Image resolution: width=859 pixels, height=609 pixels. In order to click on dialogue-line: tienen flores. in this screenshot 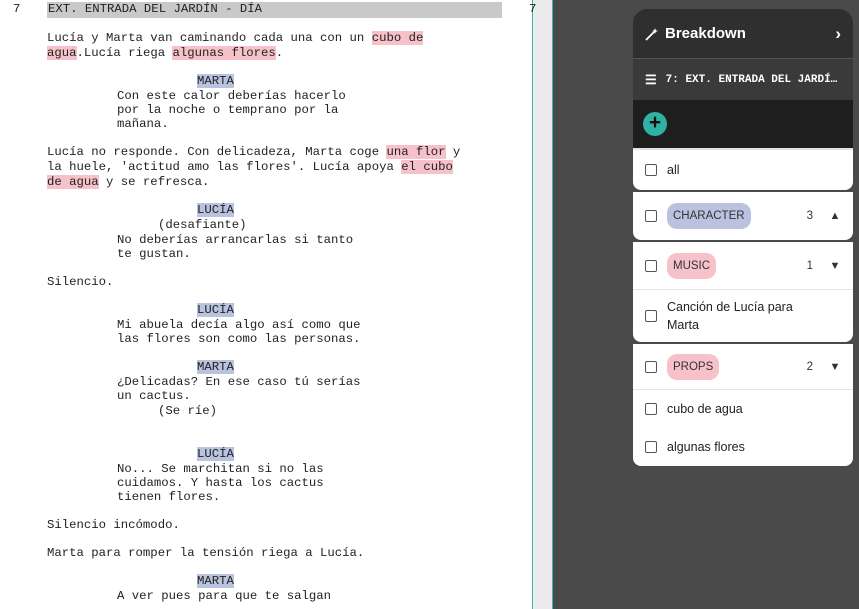, I will do `click(169, 497)`.